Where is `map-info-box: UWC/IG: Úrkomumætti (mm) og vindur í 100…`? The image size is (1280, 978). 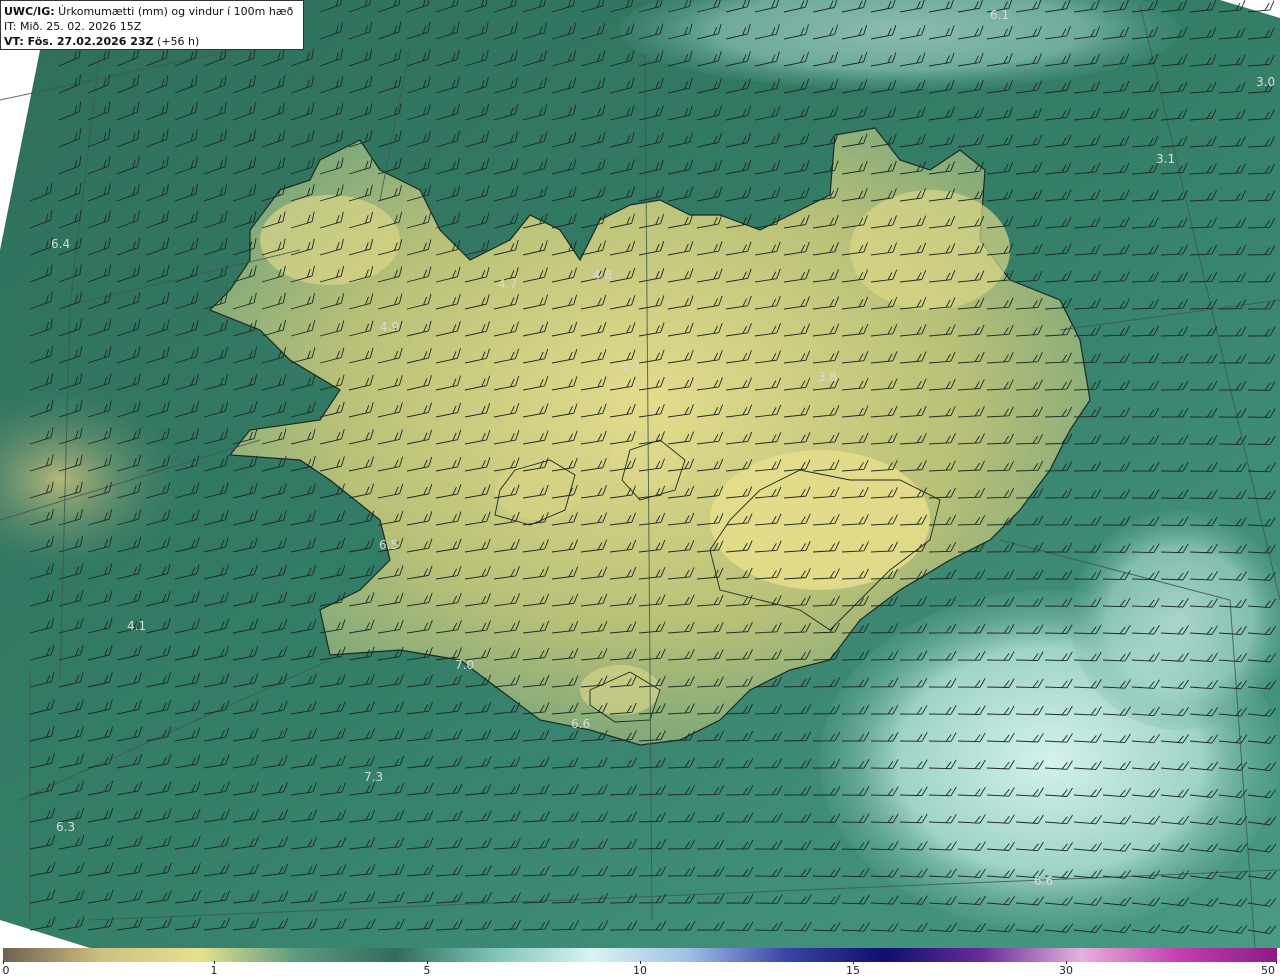
map-info-box: UWC/IG: Úrkomumætti (mm) og vindur í 100… is located at coordinates (152, 25).